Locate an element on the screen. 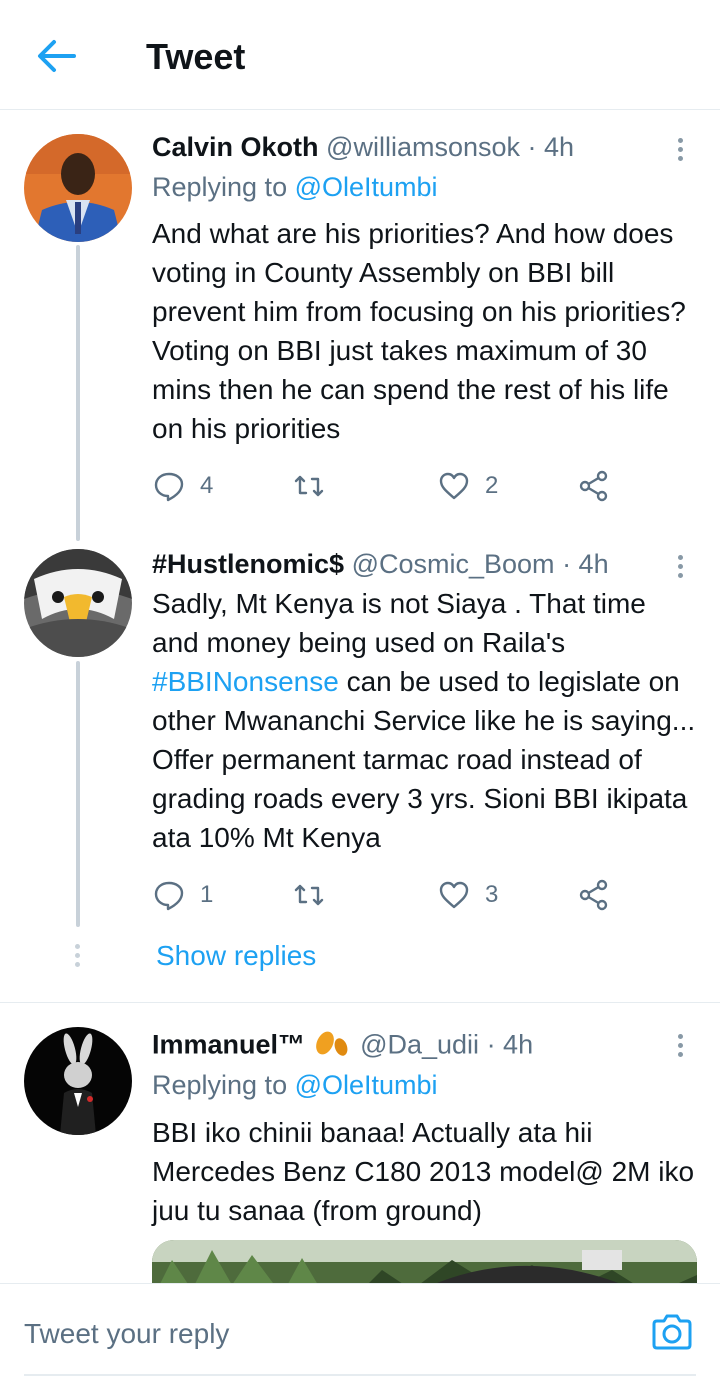  user-handle: @Cosmic_Boom is located at coordinates (453, 564).